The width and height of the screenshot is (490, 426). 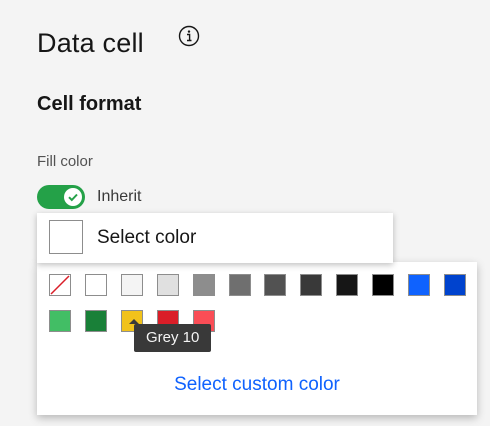 I want to click on section-title: Cell format, so click(x=89, y=104).